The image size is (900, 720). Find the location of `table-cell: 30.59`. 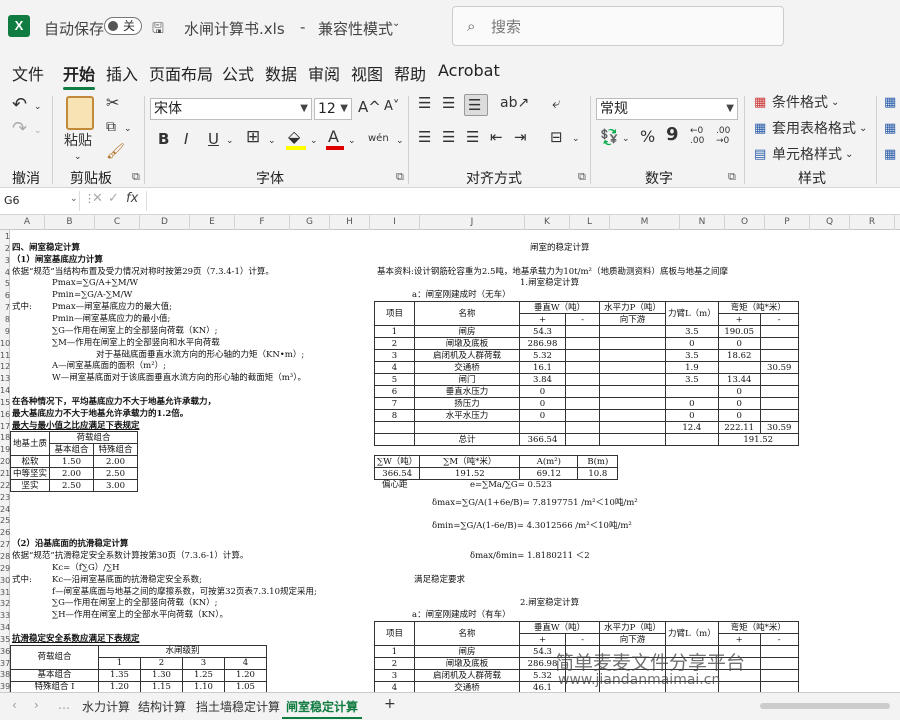

table-cell: 30.59 is located at coordinates (779, 368).